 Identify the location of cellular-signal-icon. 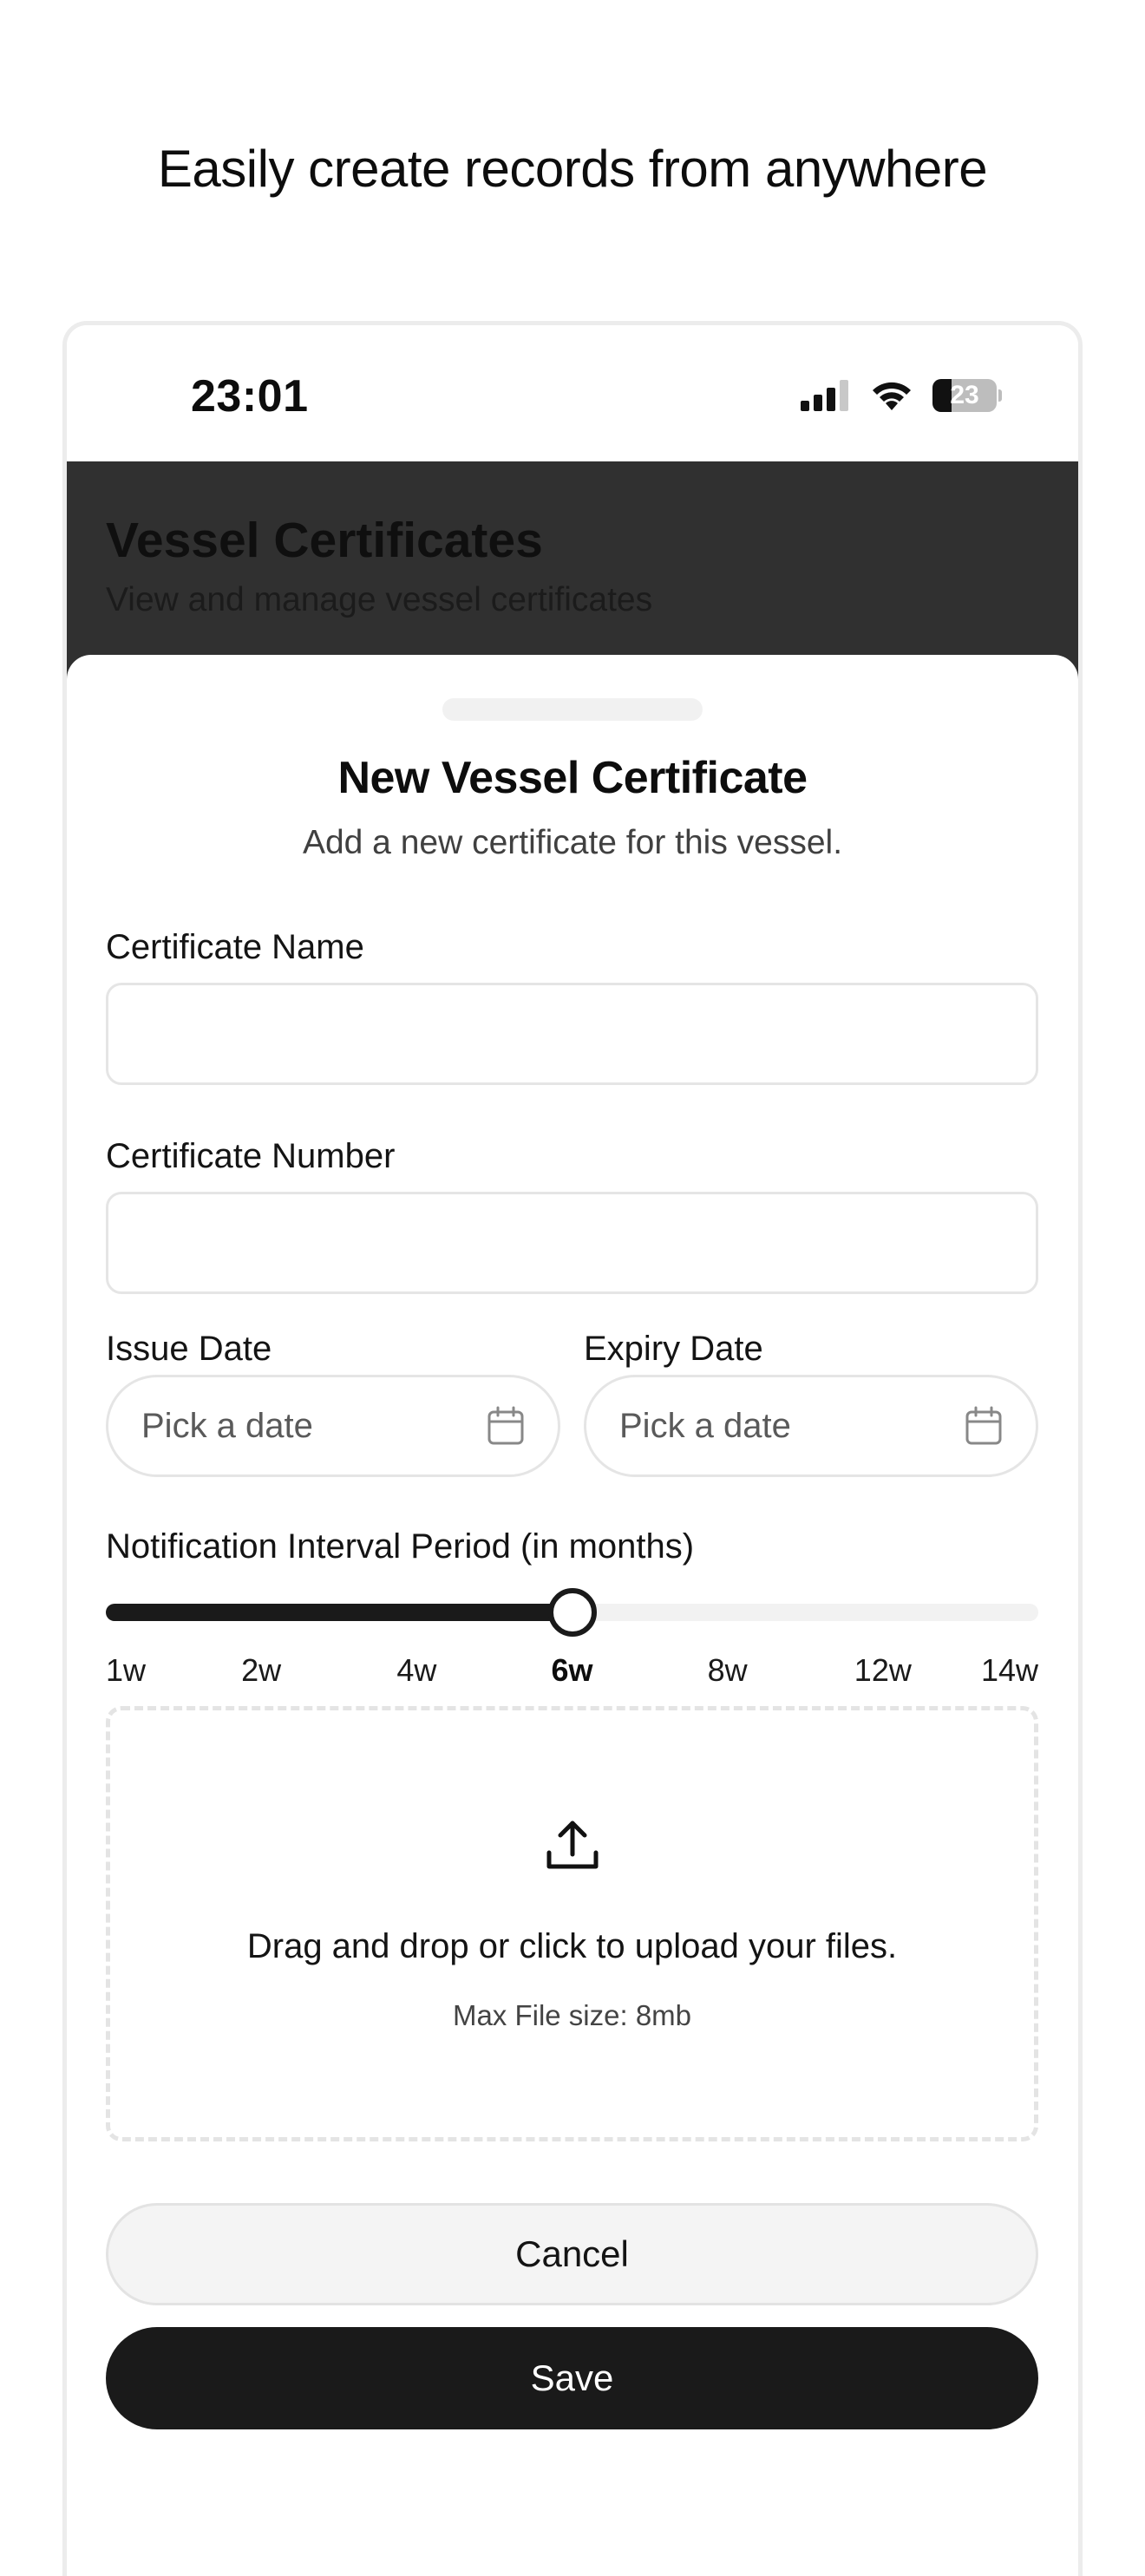
(824, 395).